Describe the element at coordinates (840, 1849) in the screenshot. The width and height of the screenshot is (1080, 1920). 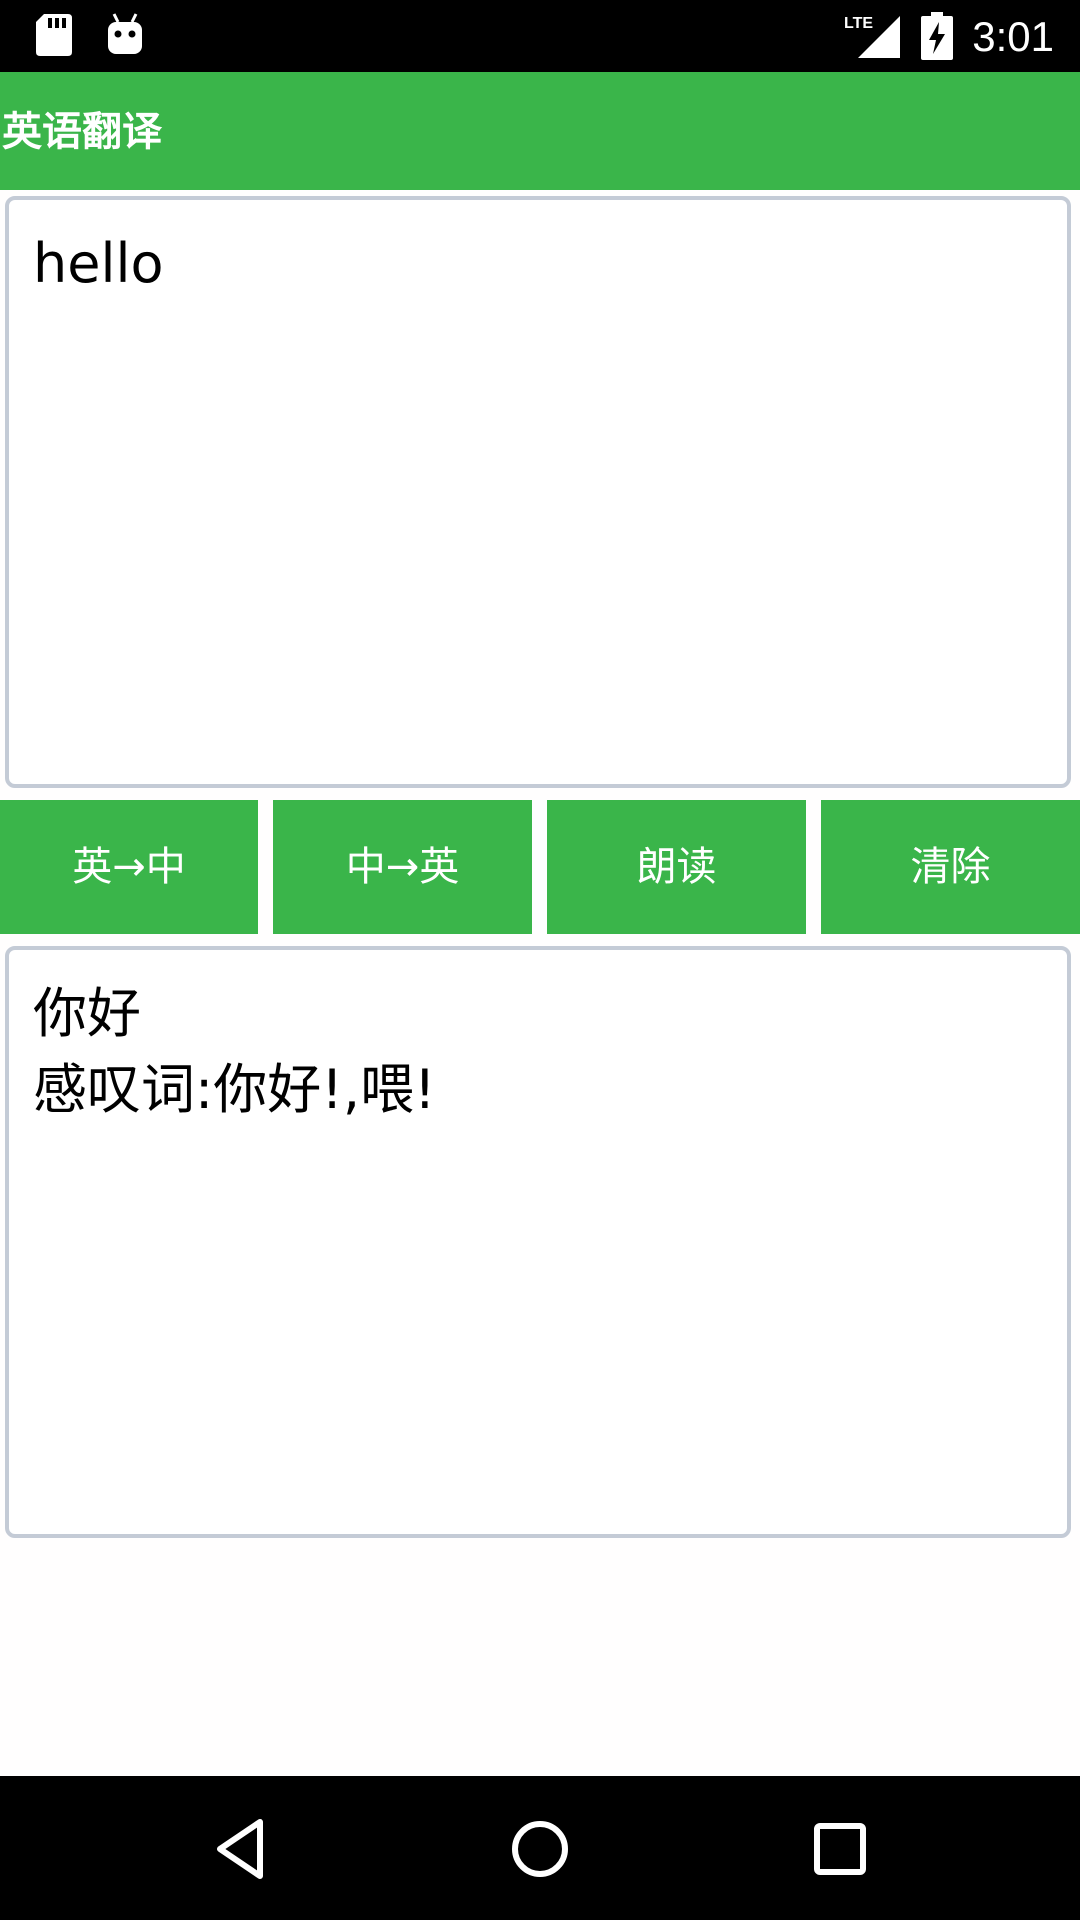
I see `recents-icon` at that location.